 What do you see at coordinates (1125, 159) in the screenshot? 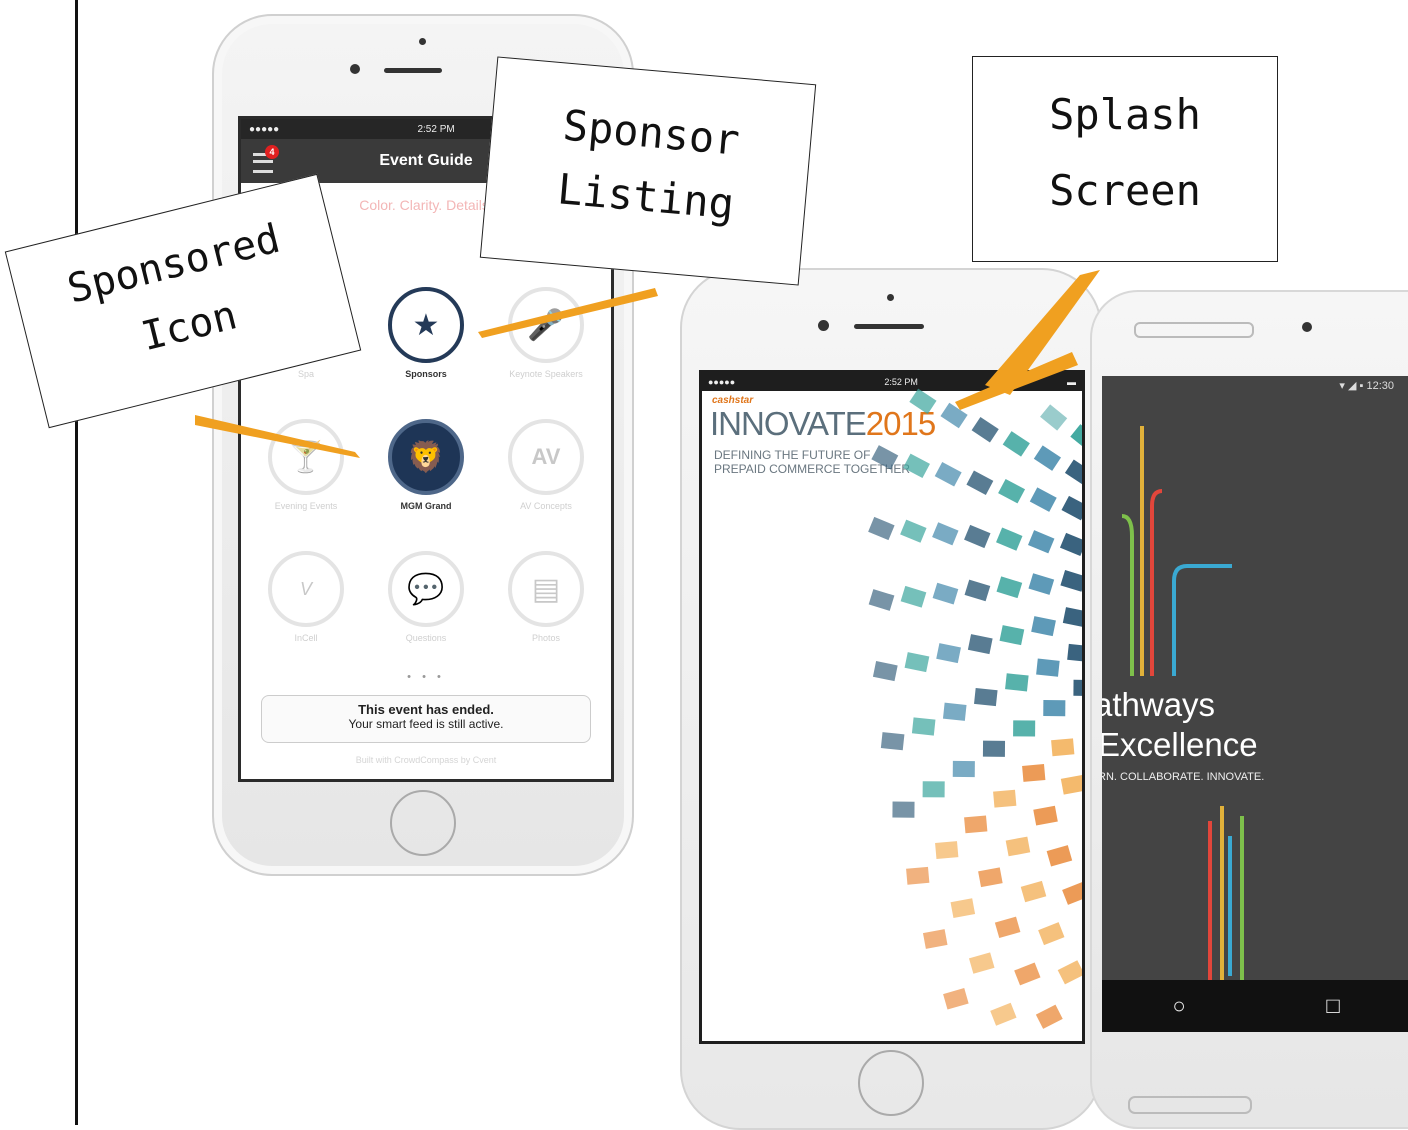
I see `callout-splash-screen: Splash Screen` at bounding box center [1125, 159].